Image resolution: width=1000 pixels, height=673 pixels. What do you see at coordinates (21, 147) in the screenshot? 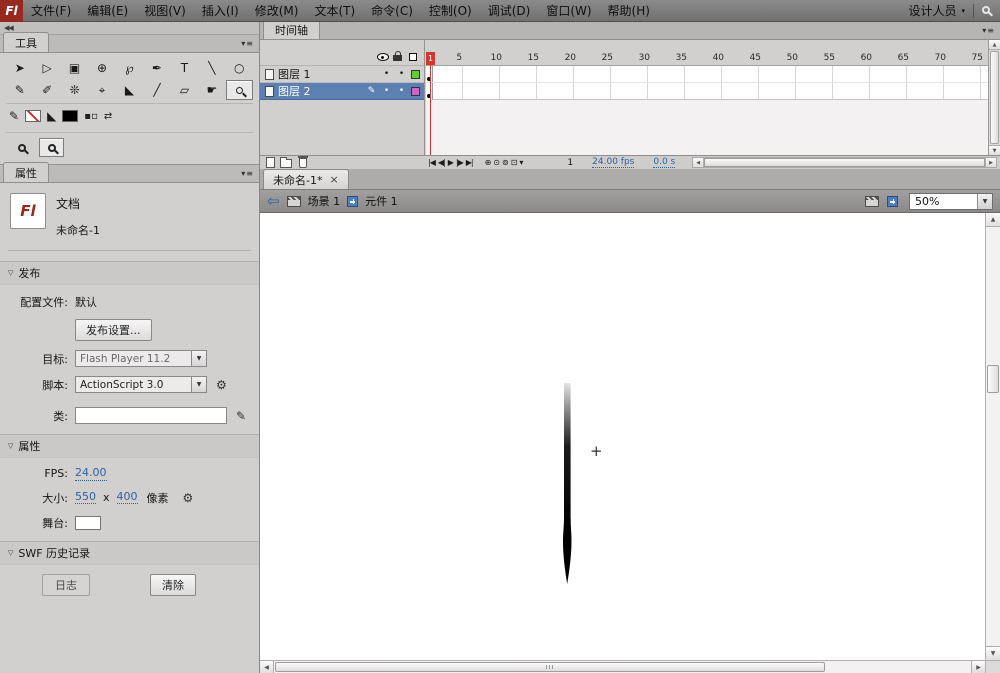
I see `zoom-in-button` at bounding box center [21, 147].